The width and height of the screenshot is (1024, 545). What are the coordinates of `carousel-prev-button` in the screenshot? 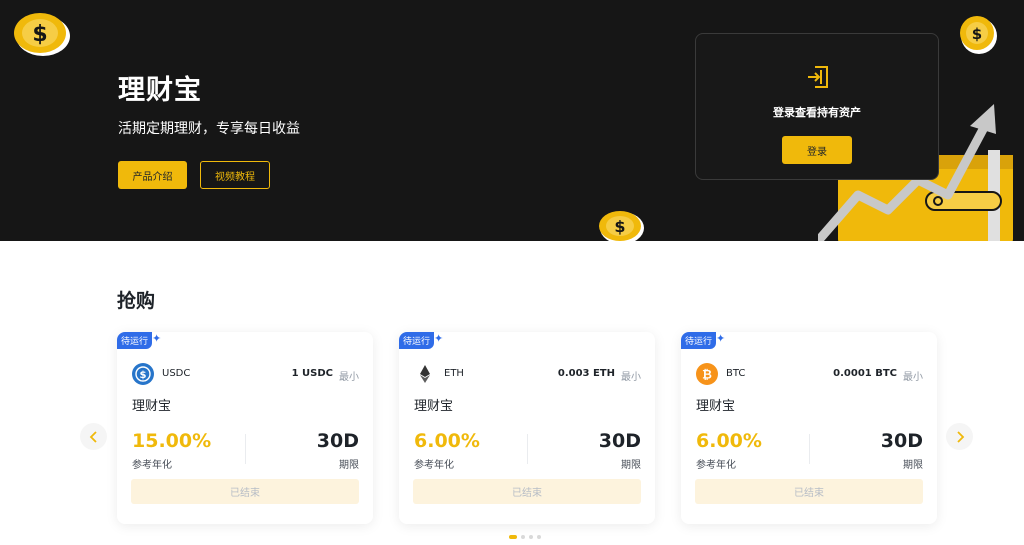 It's located at (93, 436).